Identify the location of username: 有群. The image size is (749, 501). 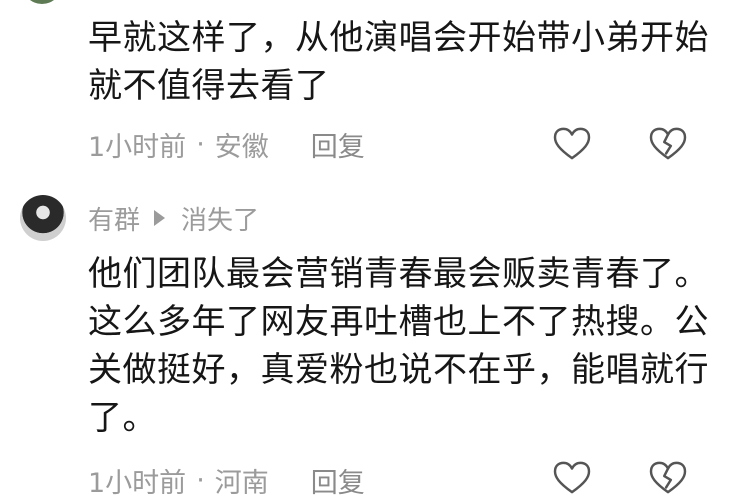
(114, 218).